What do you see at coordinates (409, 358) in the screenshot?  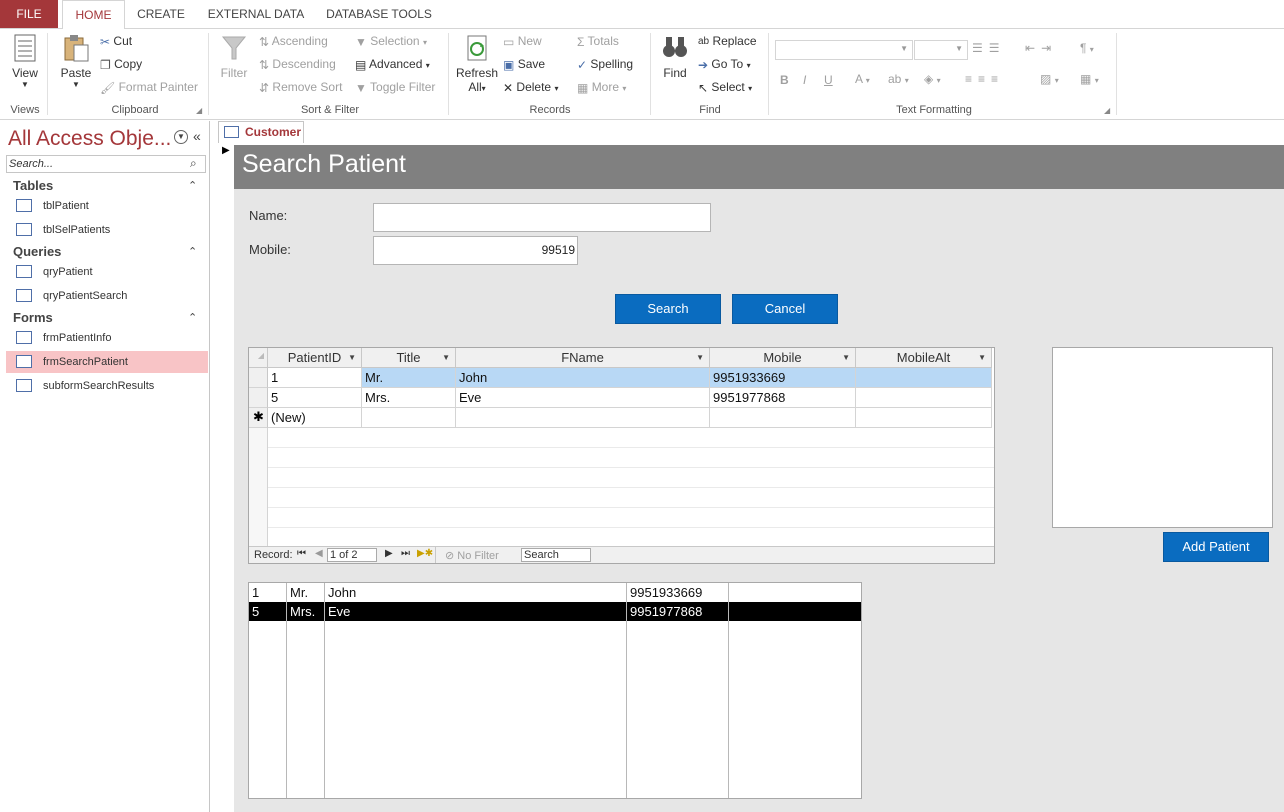 I see `column-header-title: Title ▼` at bounding box center [409, 358].